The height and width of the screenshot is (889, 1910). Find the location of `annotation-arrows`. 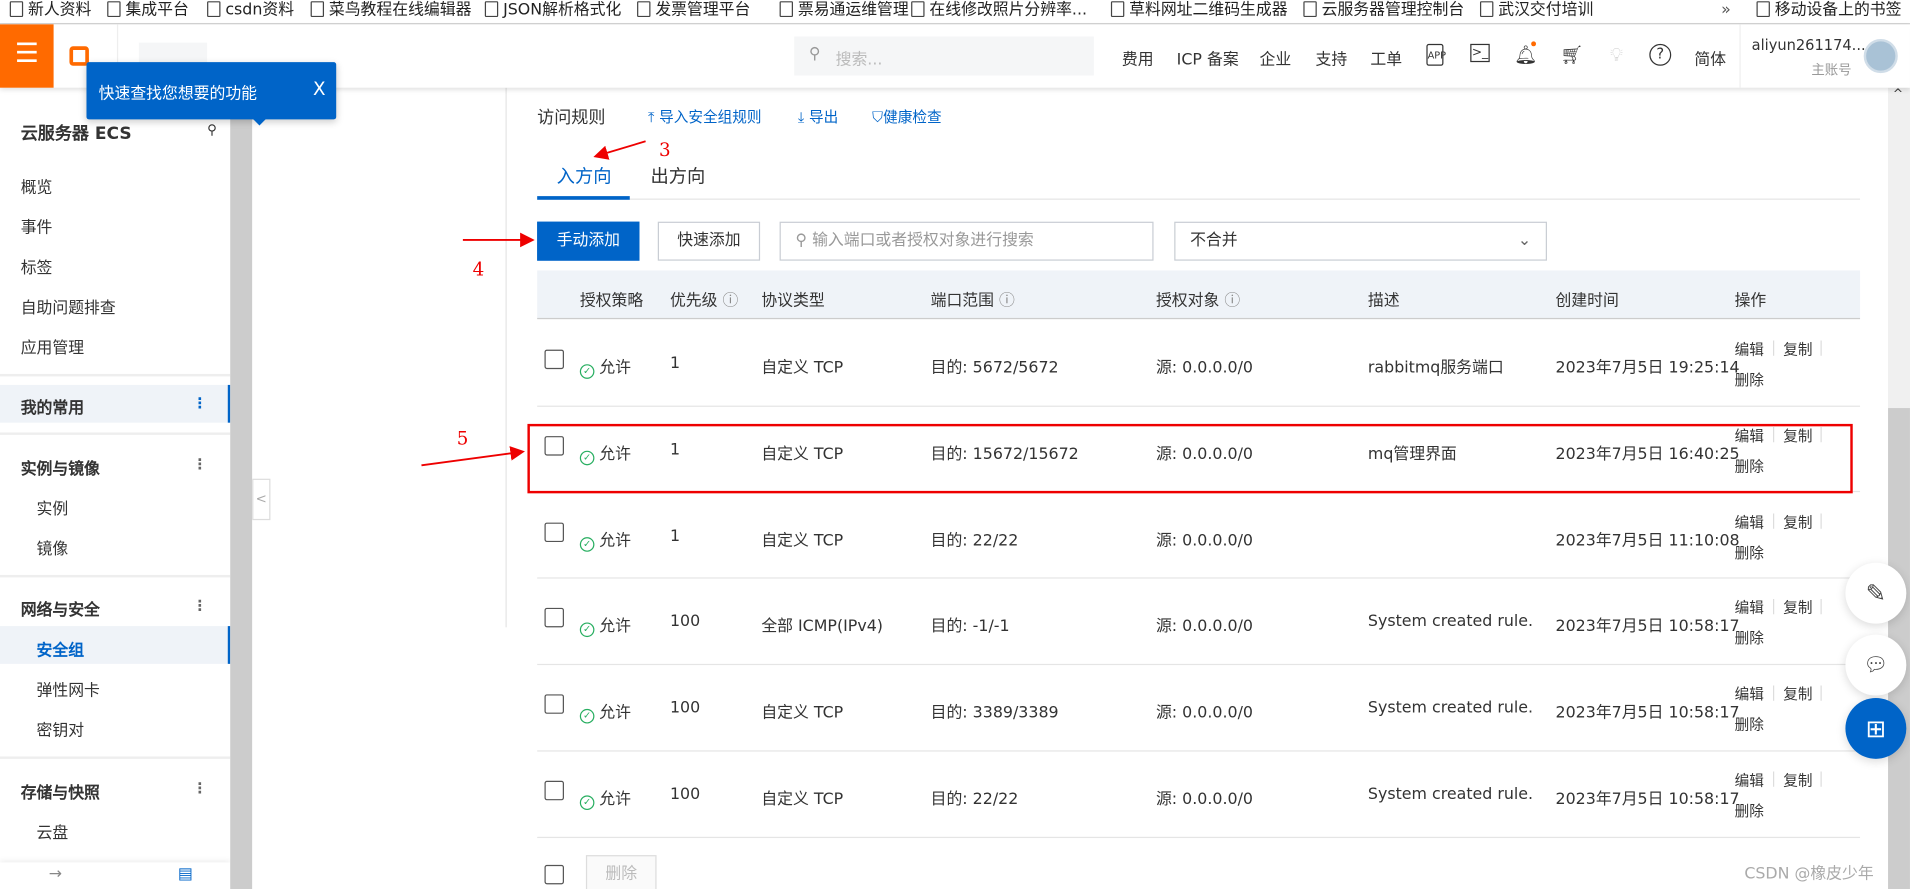

annotation-arrows is located at coordinates (533, 303).